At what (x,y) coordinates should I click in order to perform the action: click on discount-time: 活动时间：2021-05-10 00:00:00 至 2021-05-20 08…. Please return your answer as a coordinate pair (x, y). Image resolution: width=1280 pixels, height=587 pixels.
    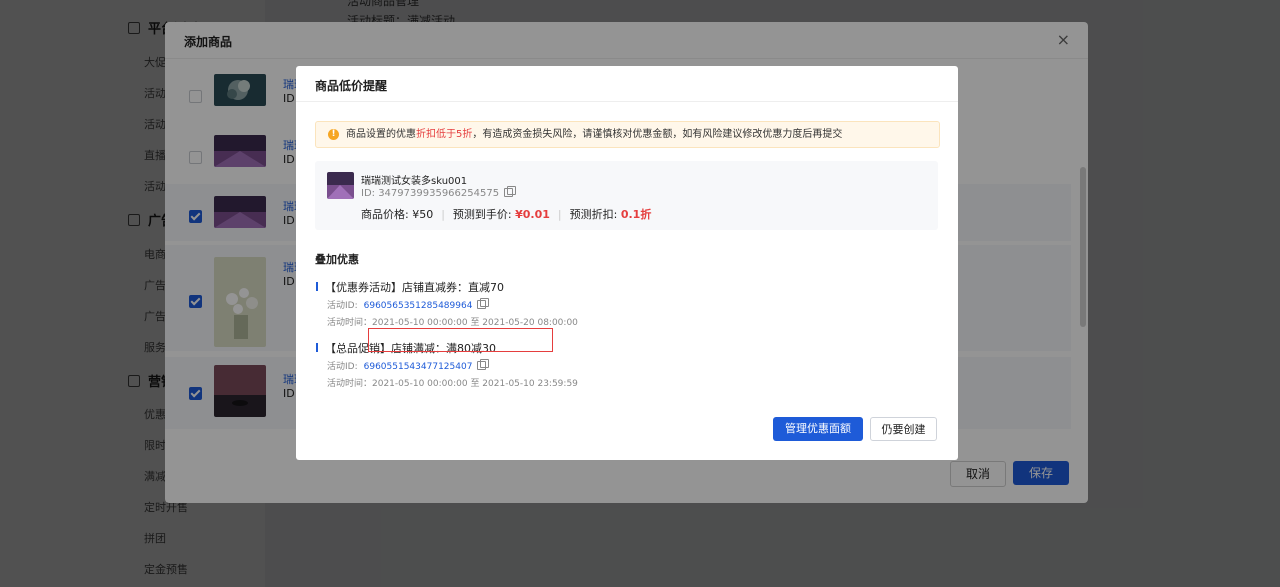
    Looking at the image, I should click on (452, 323).